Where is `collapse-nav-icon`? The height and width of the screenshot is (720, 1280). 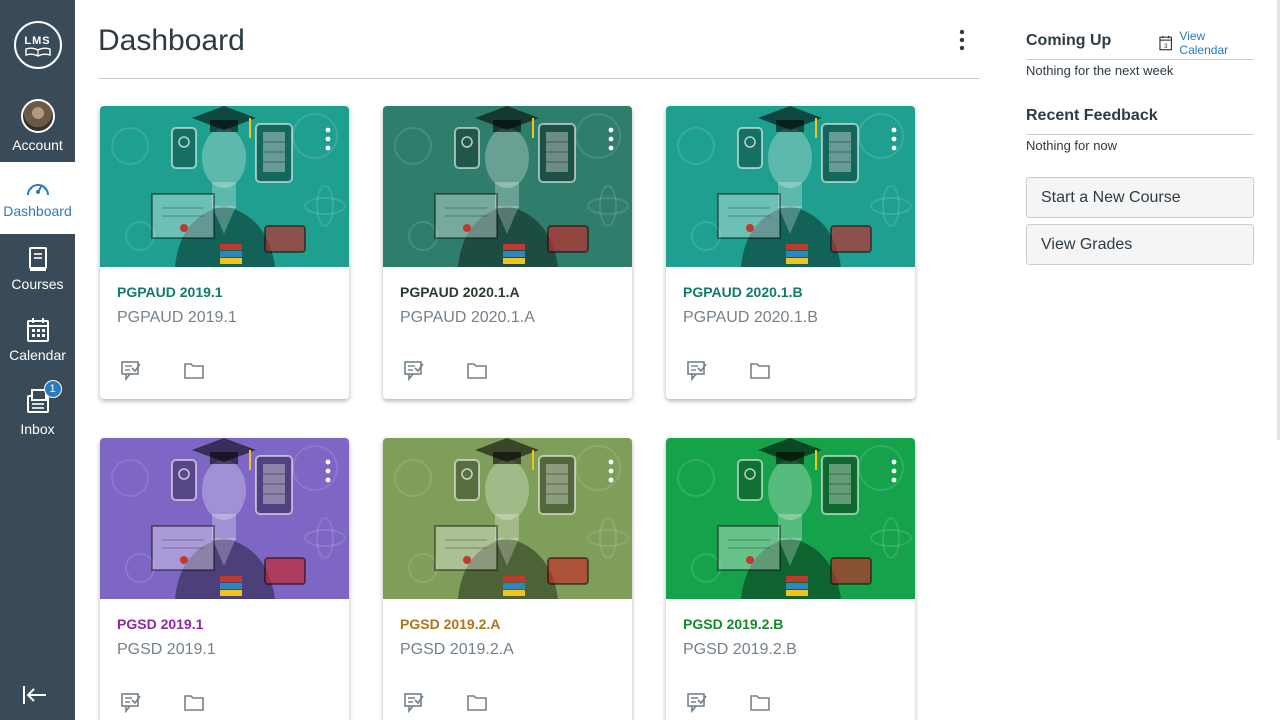
collapse-nav-icon is located at coordinates (34, 695).